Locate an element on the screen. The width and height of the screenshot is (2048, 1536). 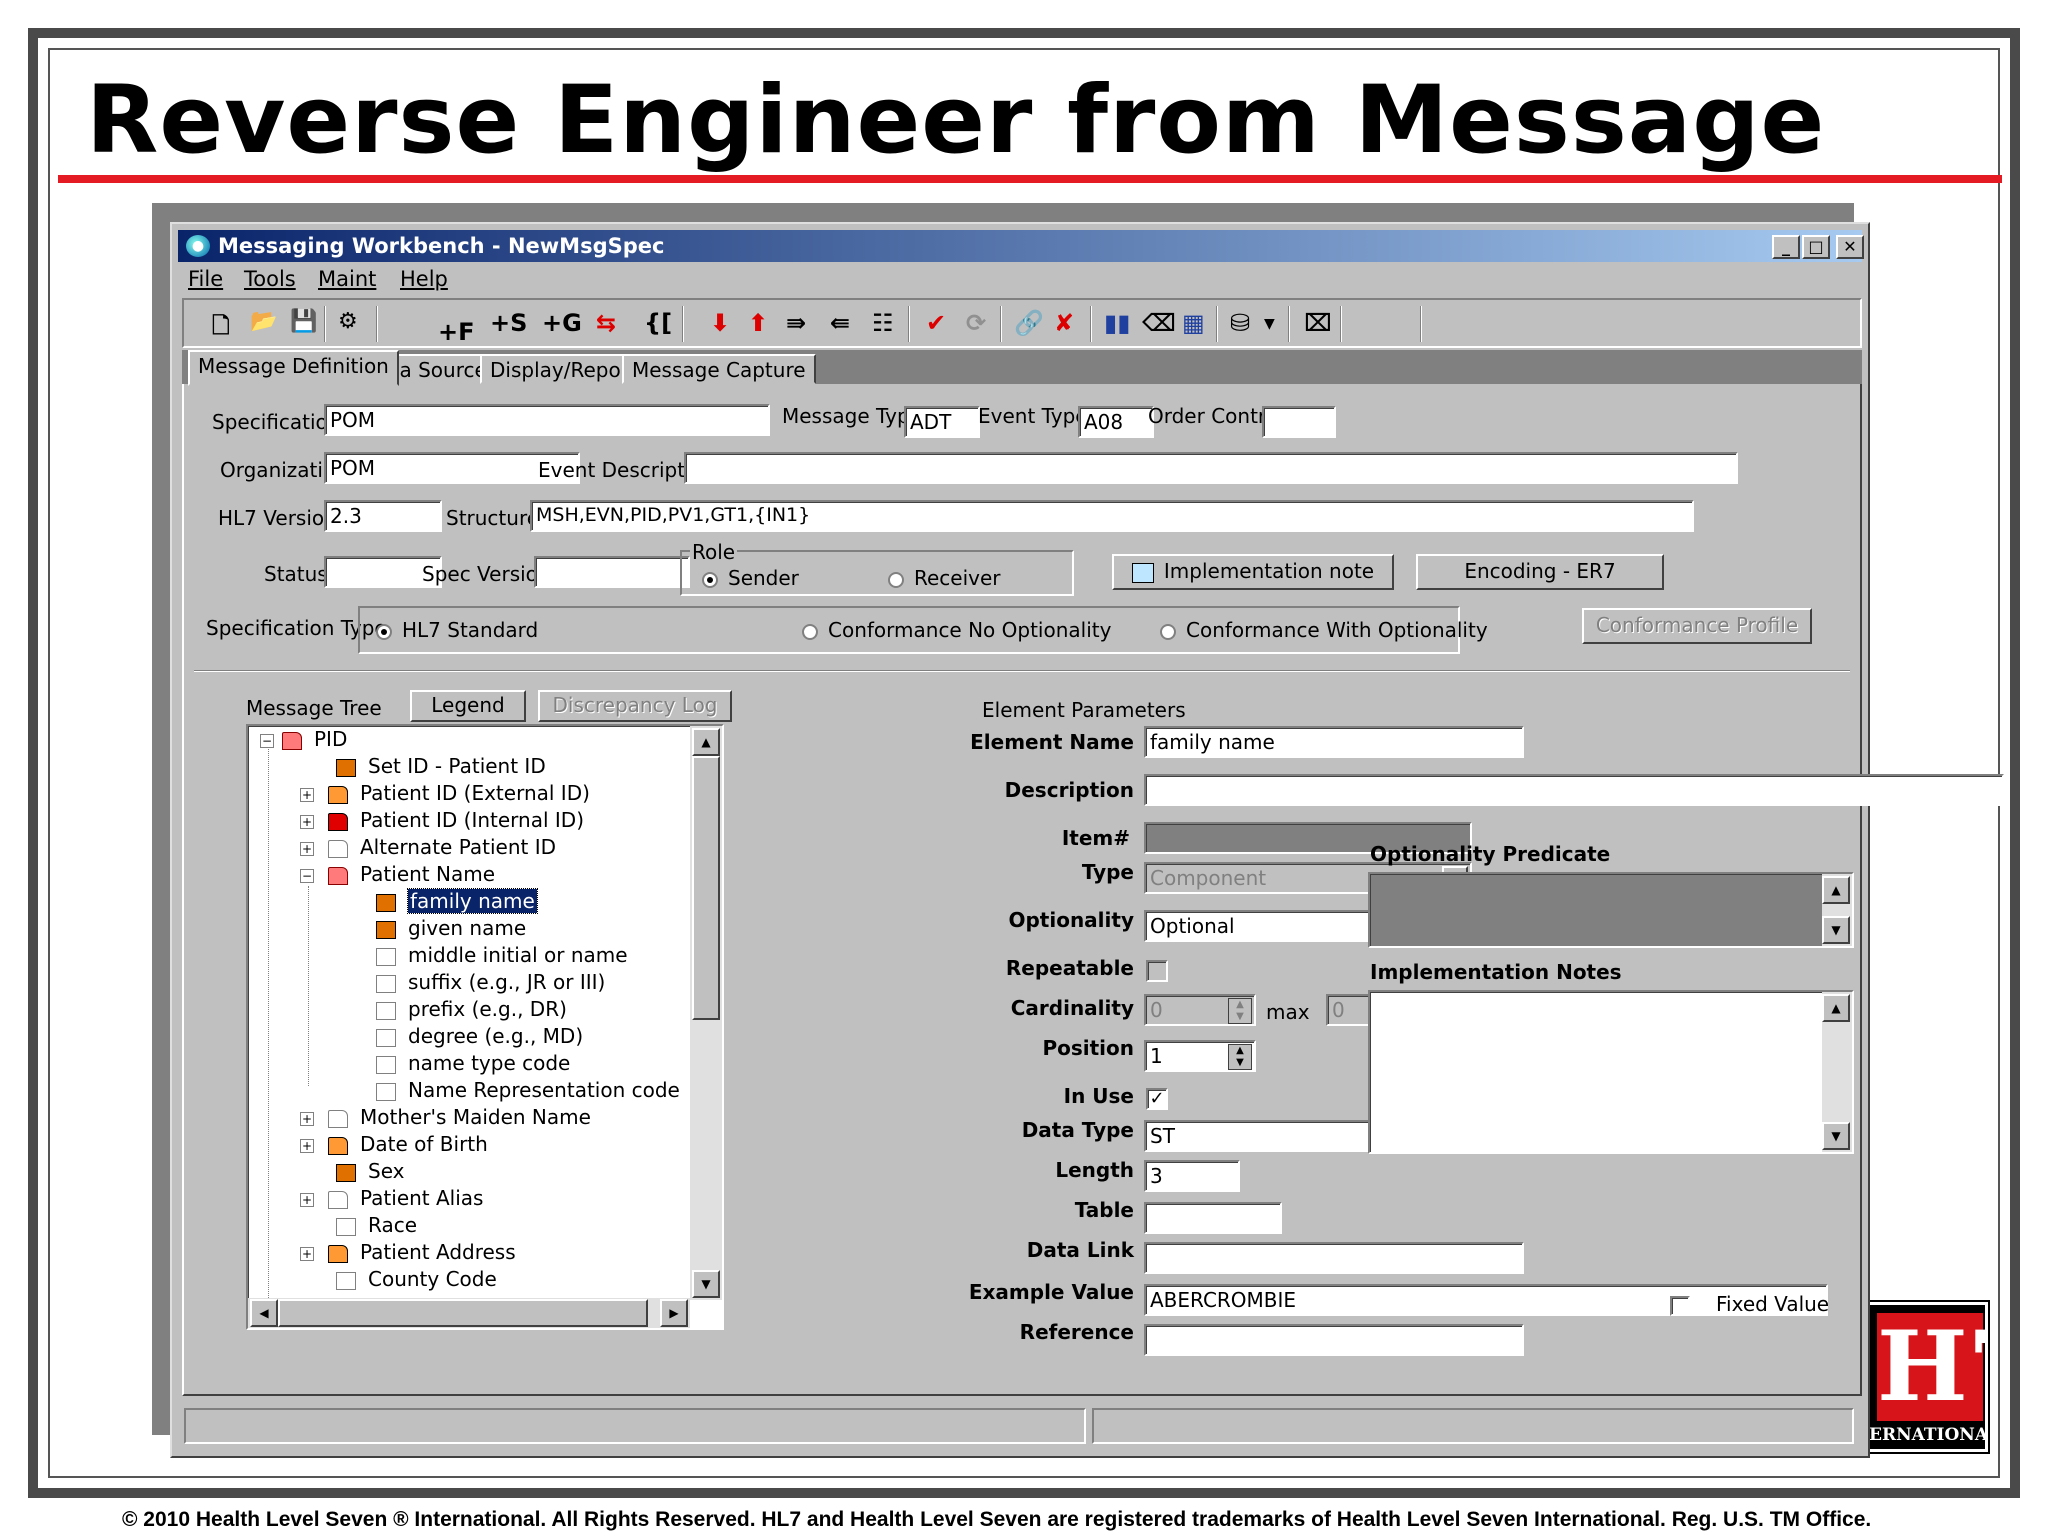
event-type-field: A08 is located at coordinates (1116, 422).